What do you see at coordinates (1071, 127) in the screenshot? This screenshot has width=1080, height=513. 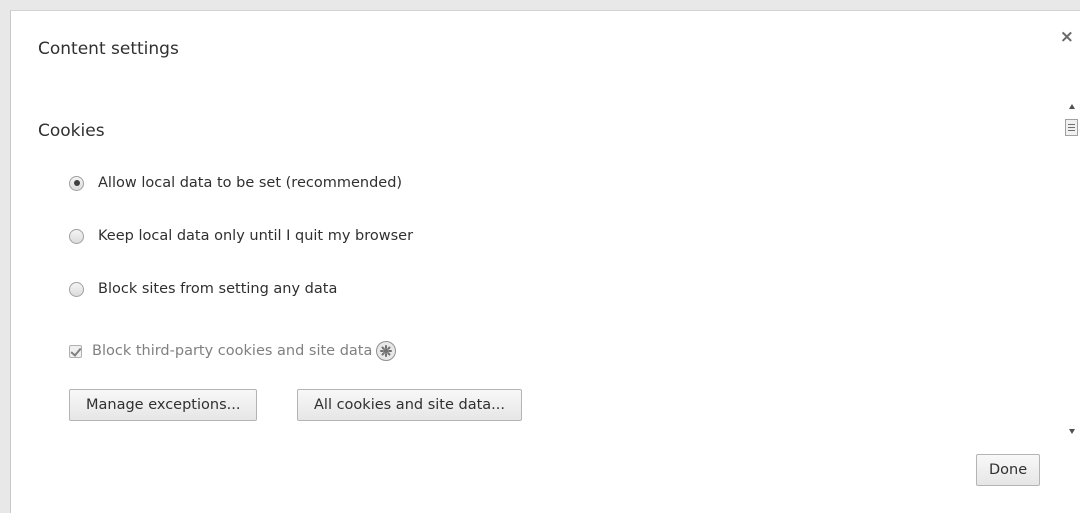 I see `scroll-thumb` at bounding box center [1071, 127].